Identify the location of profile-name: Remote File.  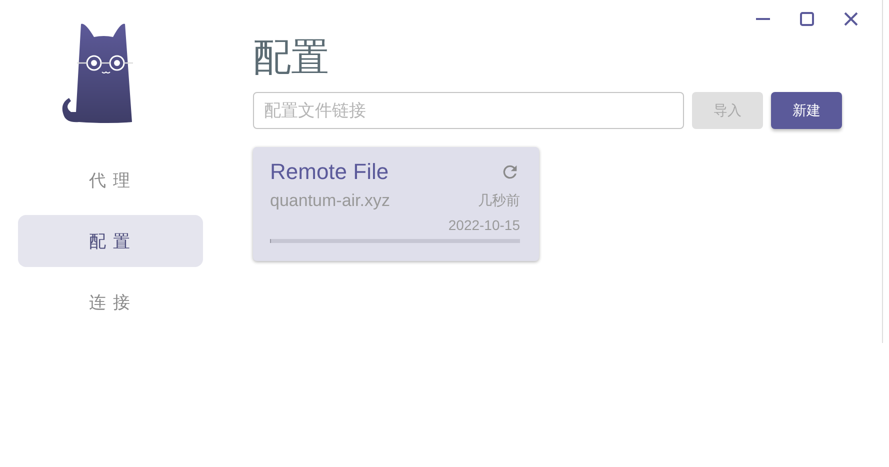
(329, 172).